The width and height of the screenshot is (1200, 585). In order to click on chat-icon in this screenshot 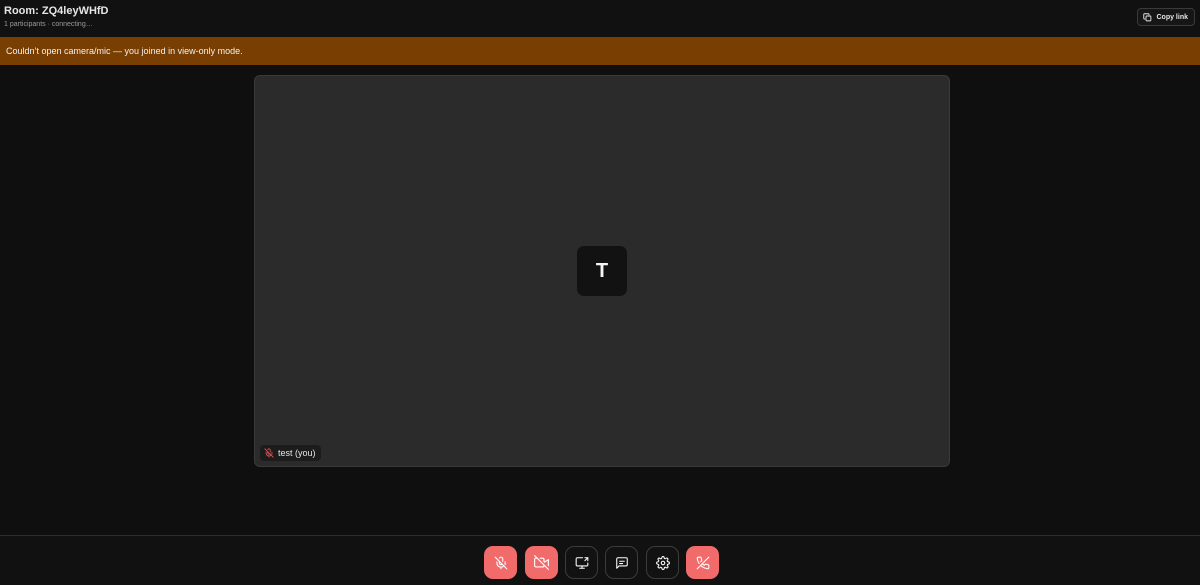, I will do `click(622, 563)`.